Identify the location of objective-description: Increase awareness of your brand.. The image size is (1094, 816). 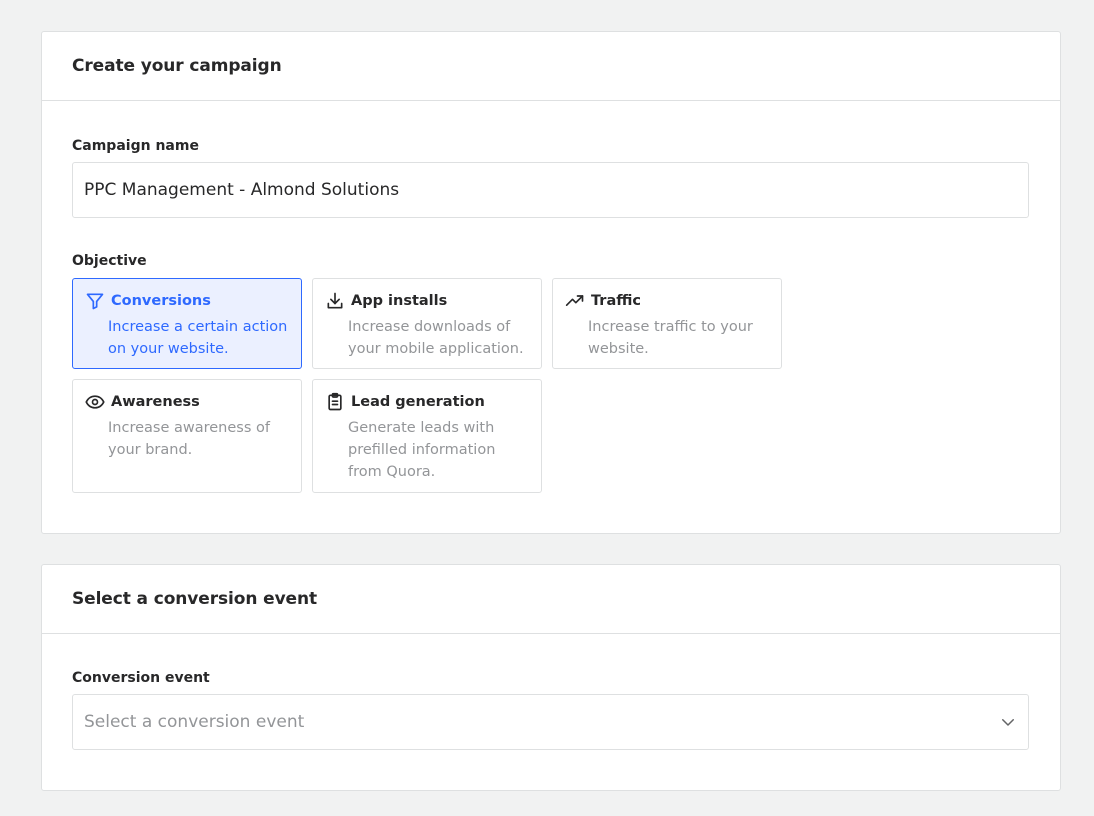
(189, 439).